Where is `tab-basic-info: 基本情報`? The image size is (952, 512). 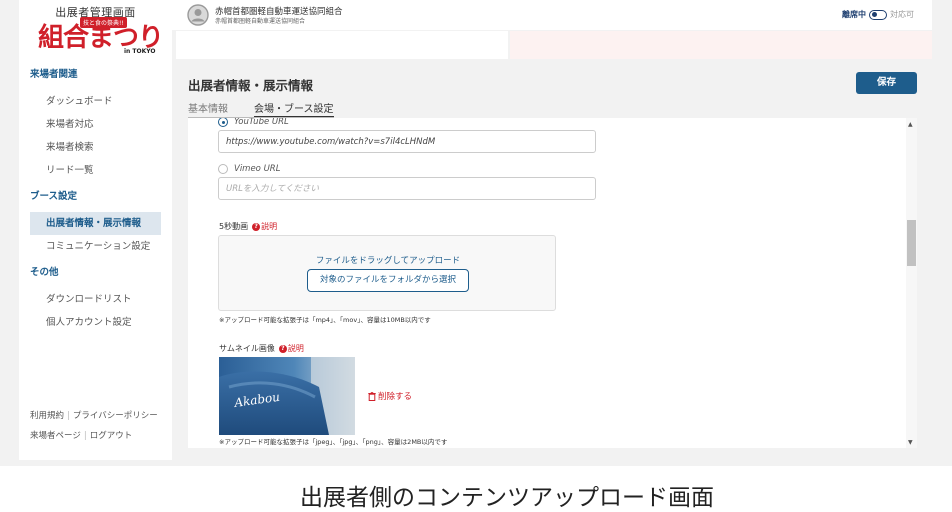
tab-basic-info: 基本情報 is located at coordinates (208, 109).